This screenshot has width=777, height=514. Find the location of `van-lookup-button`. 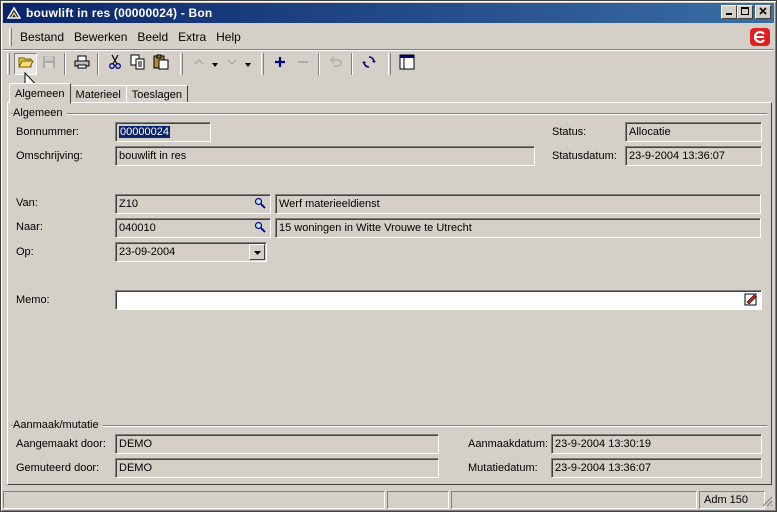

van-lookup-button is located at coordinates (260, 204).